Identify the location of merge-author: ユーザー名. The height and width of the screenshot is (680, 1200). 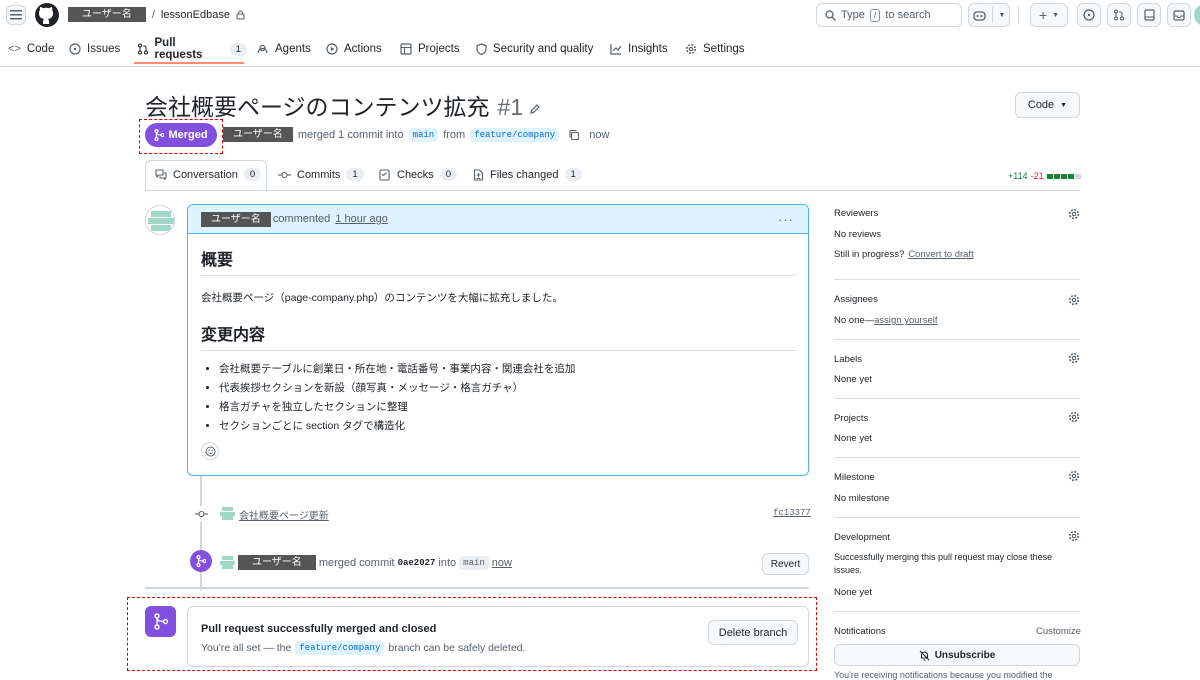
(277, 562).